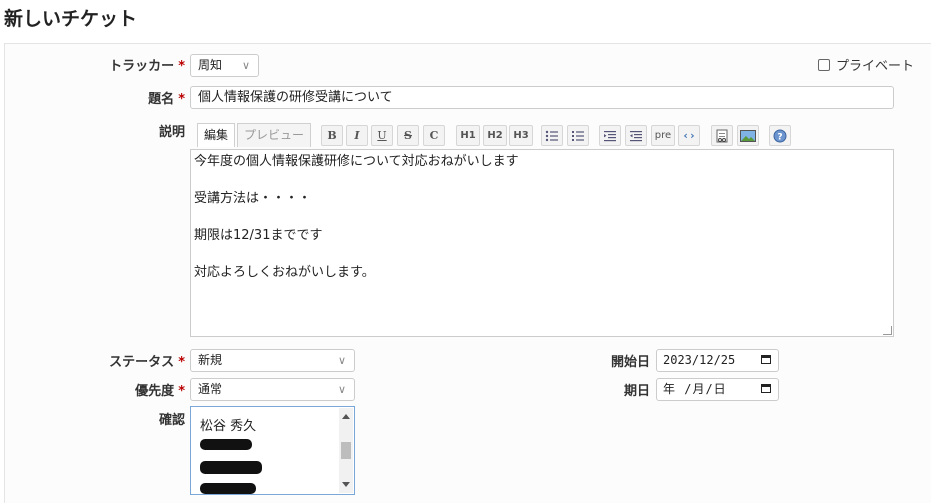  Describe the element at coordinates (210, 360) in the screenshot. I see `status-select-value: 新規` at that location.